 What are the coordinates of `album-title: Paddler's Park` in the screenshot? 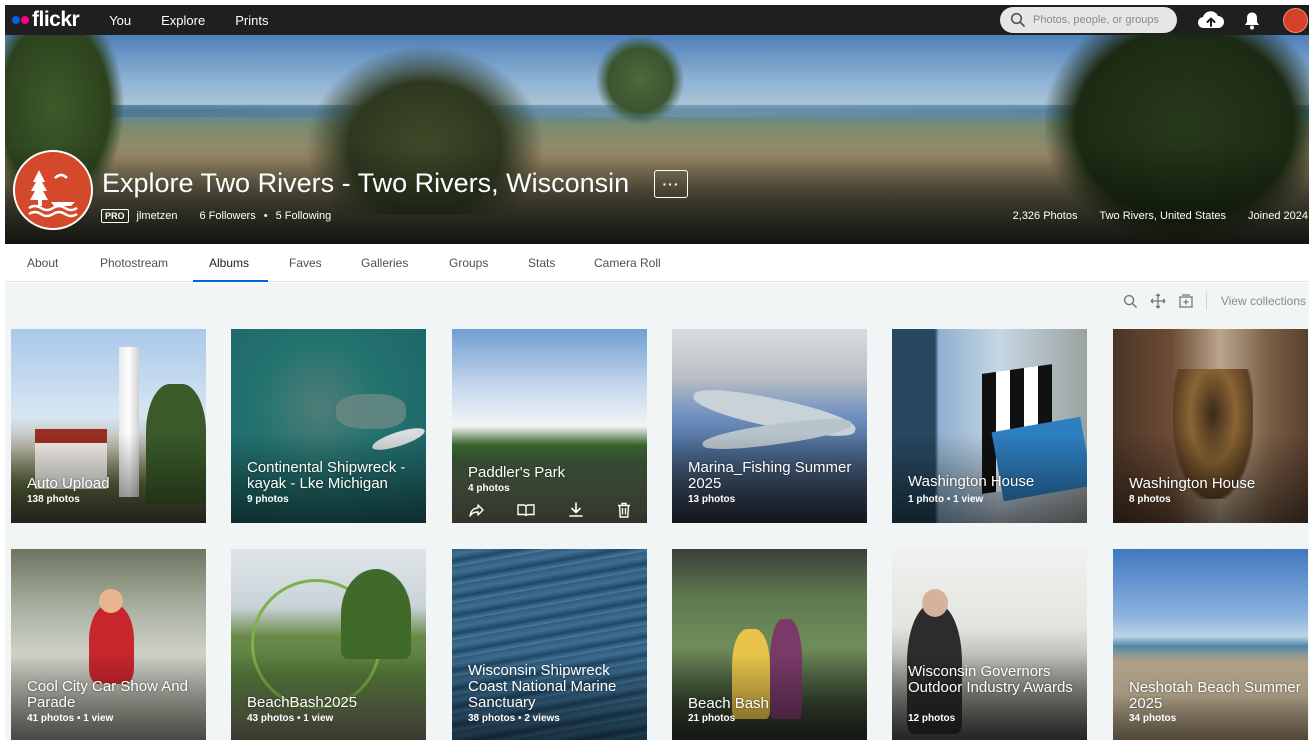 It's located at (555, 473).